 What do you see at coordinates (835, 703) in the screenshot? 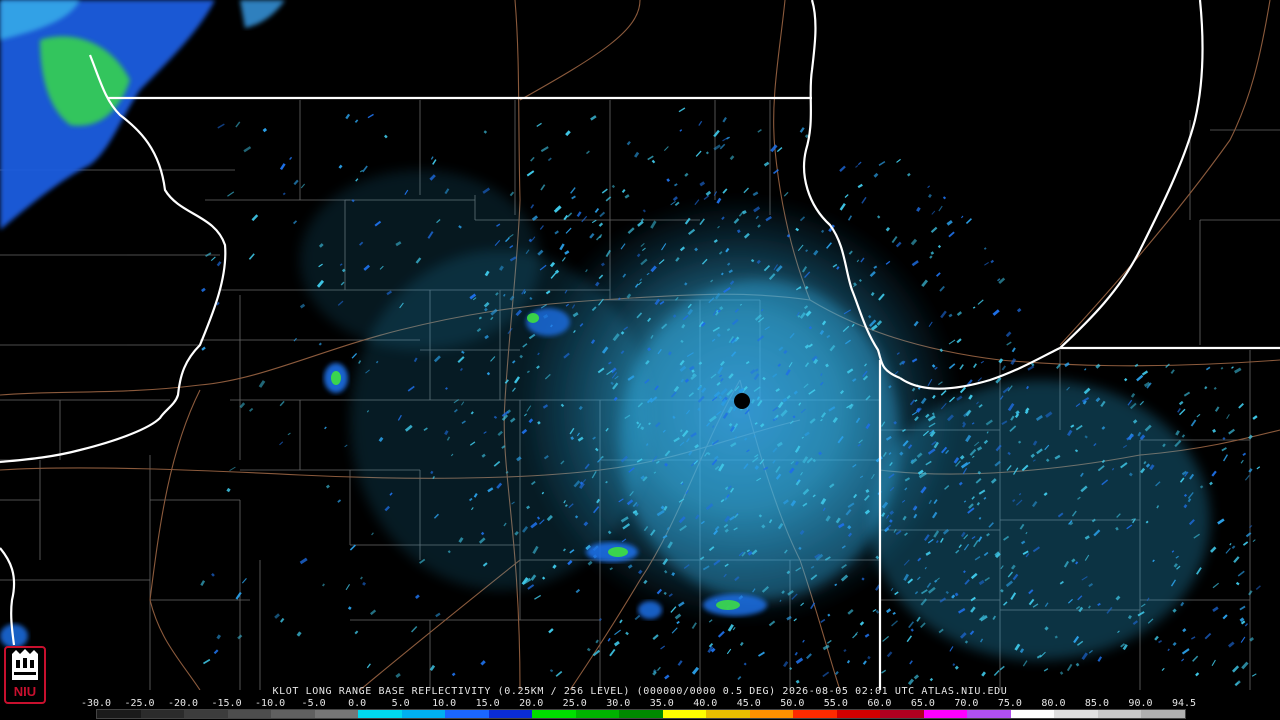
I see `colorbar-label: 55.0` at bounding box center [835, 703].